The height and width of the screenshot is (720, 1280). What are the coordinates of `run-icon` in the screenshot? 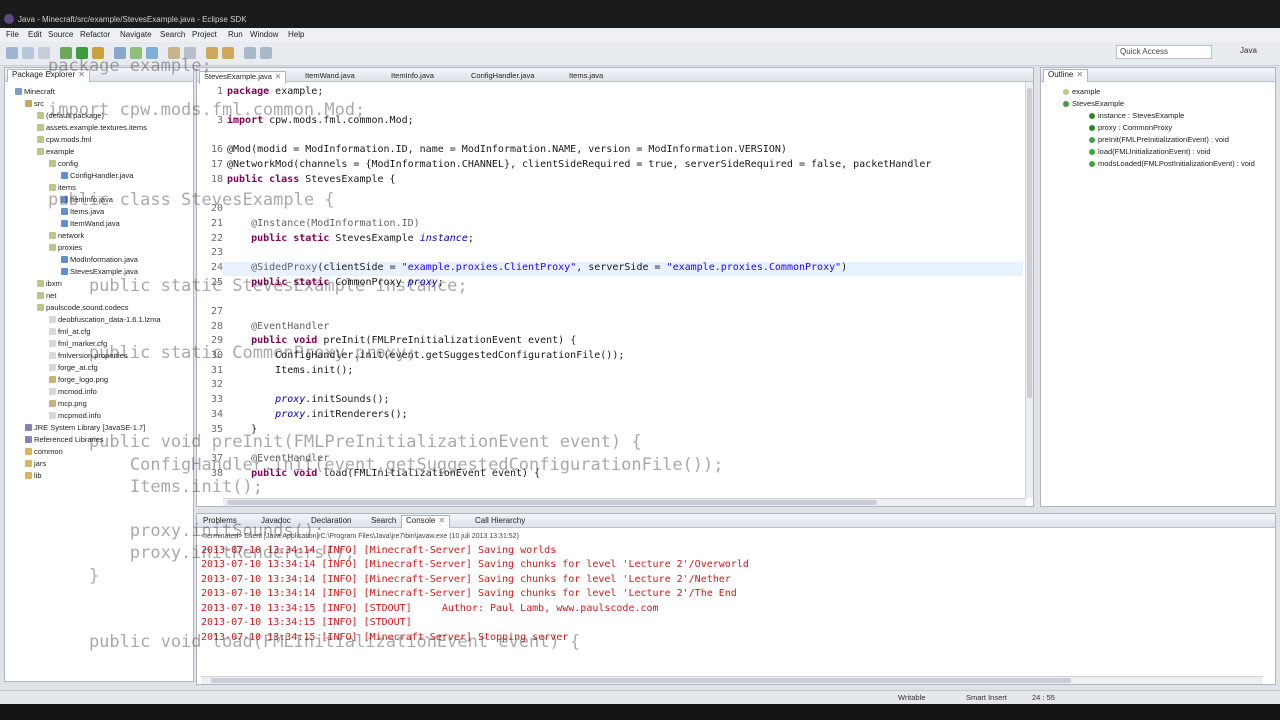 It's located at (82, 53).